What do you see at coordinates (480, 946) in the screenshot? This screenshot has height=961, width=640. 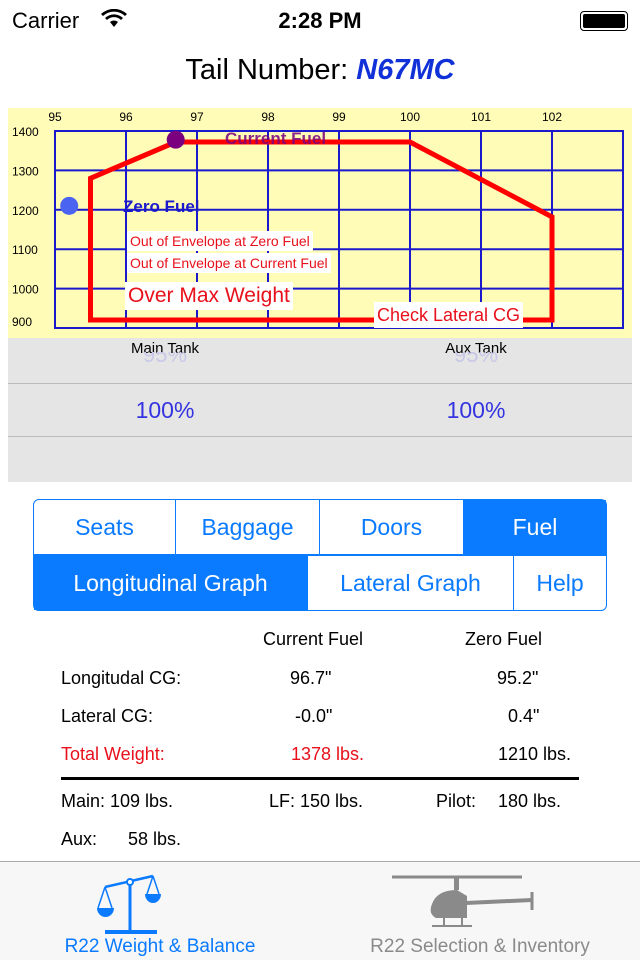 I see `tab-label: R22 Selection & Inventory` at bounding box center [480, 946].